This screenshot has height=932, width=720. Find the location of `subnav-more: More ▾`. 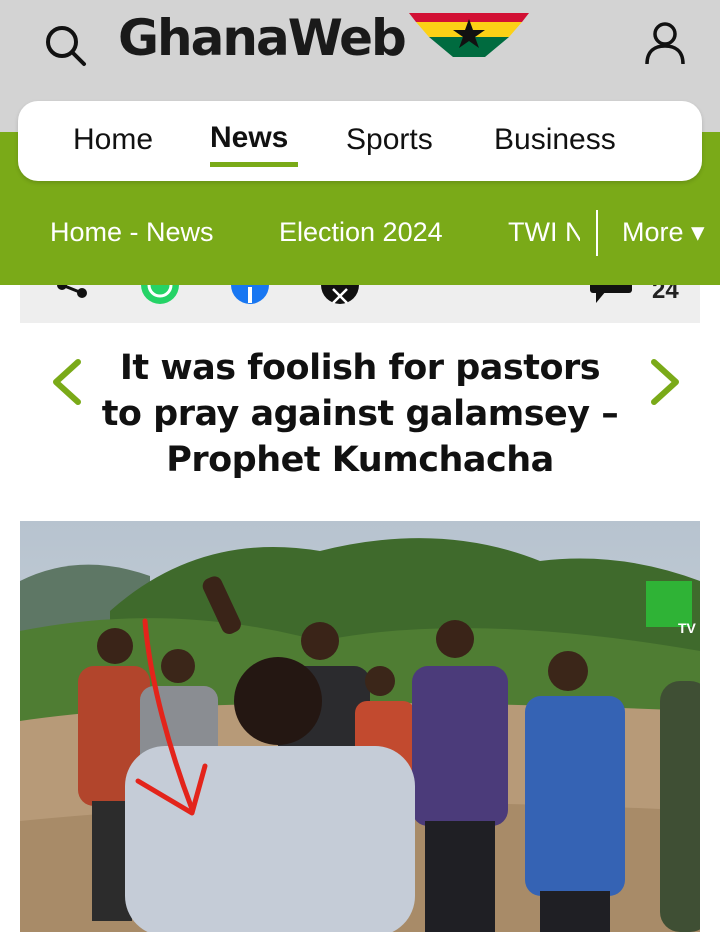

subnav-more: More ▾ is located at coordinates (663, 232).